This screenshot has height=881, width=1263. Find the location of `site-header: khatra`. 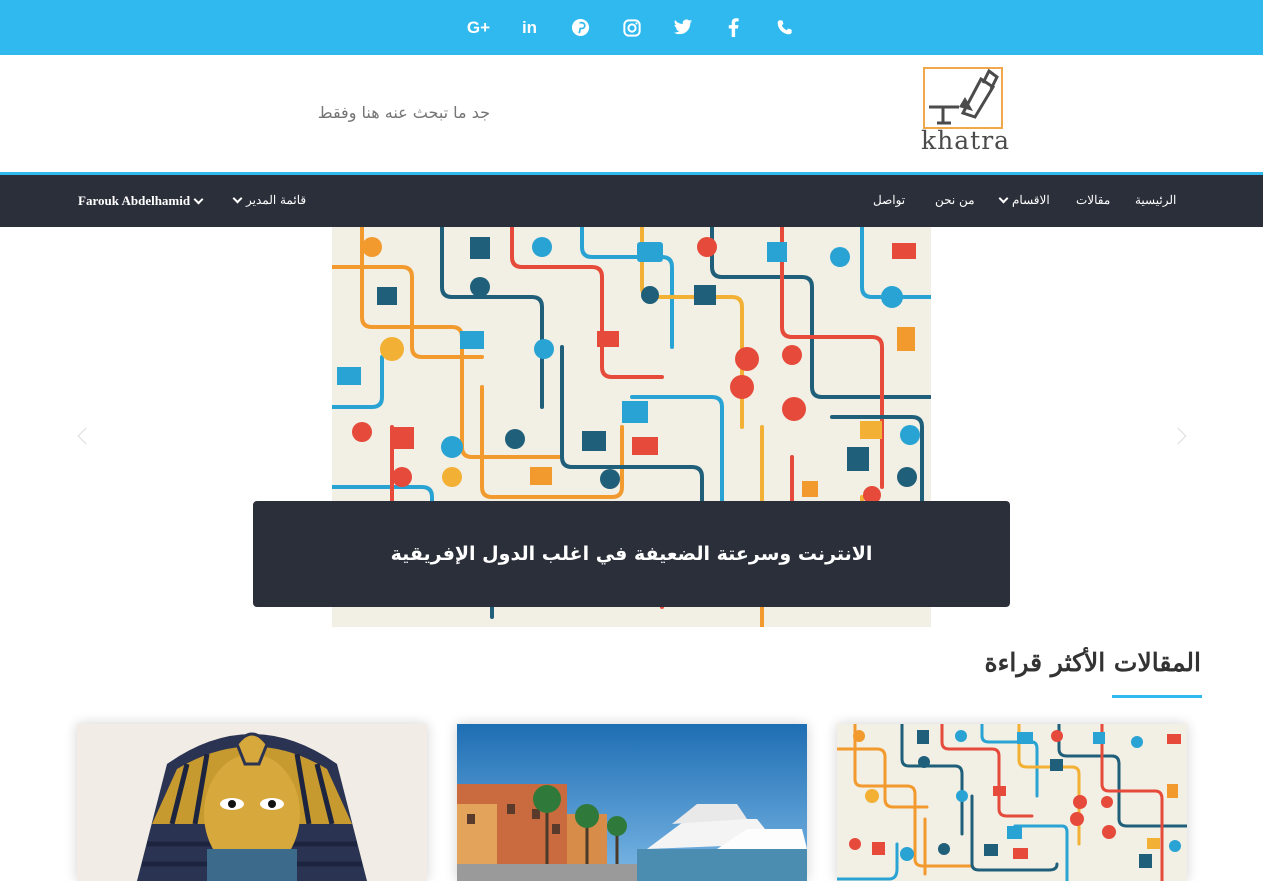

site-header: khatra is located at coordinates (631, 114).